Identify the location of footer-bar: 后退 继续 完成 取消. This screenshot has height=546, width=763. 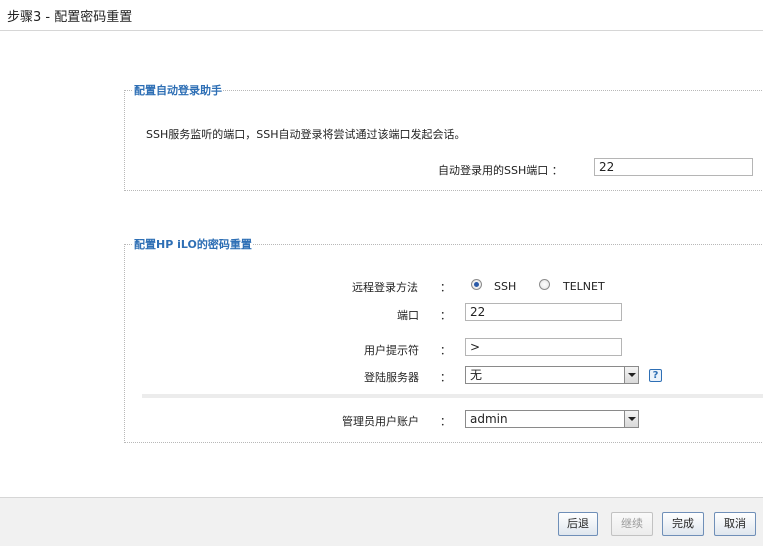
(381, 521).